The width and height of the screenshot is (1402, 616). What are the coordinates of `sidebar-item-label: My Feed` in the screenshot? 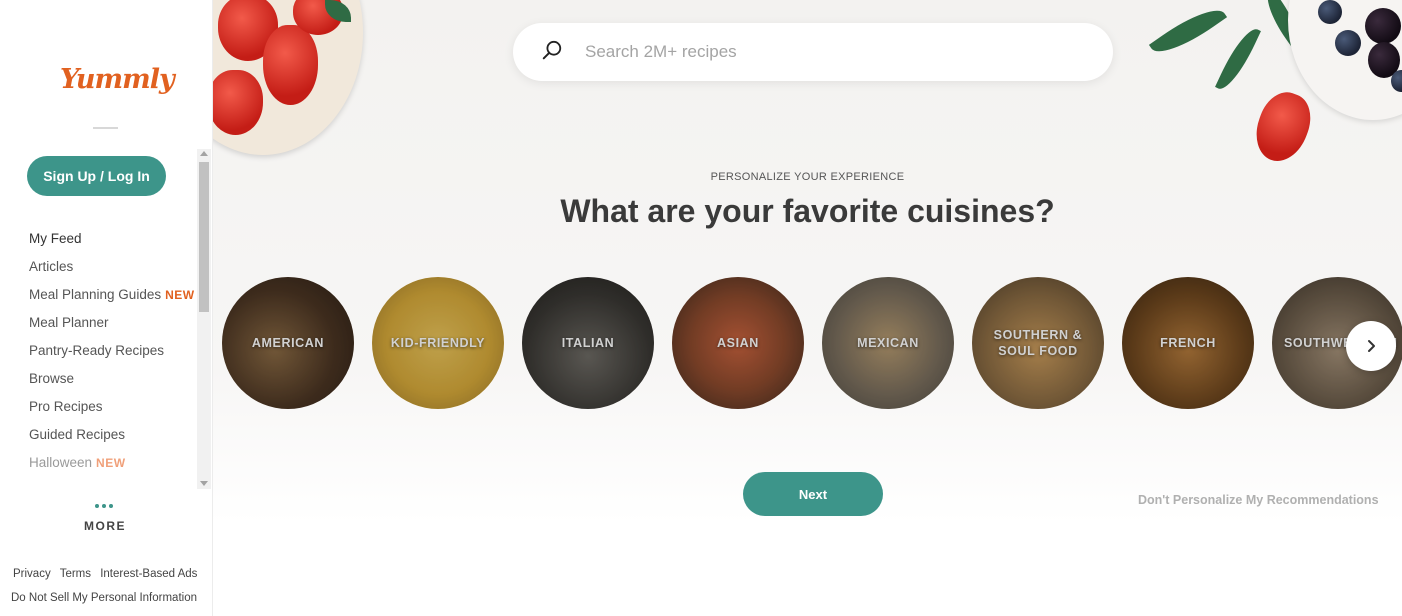 It's located at (55, 238).